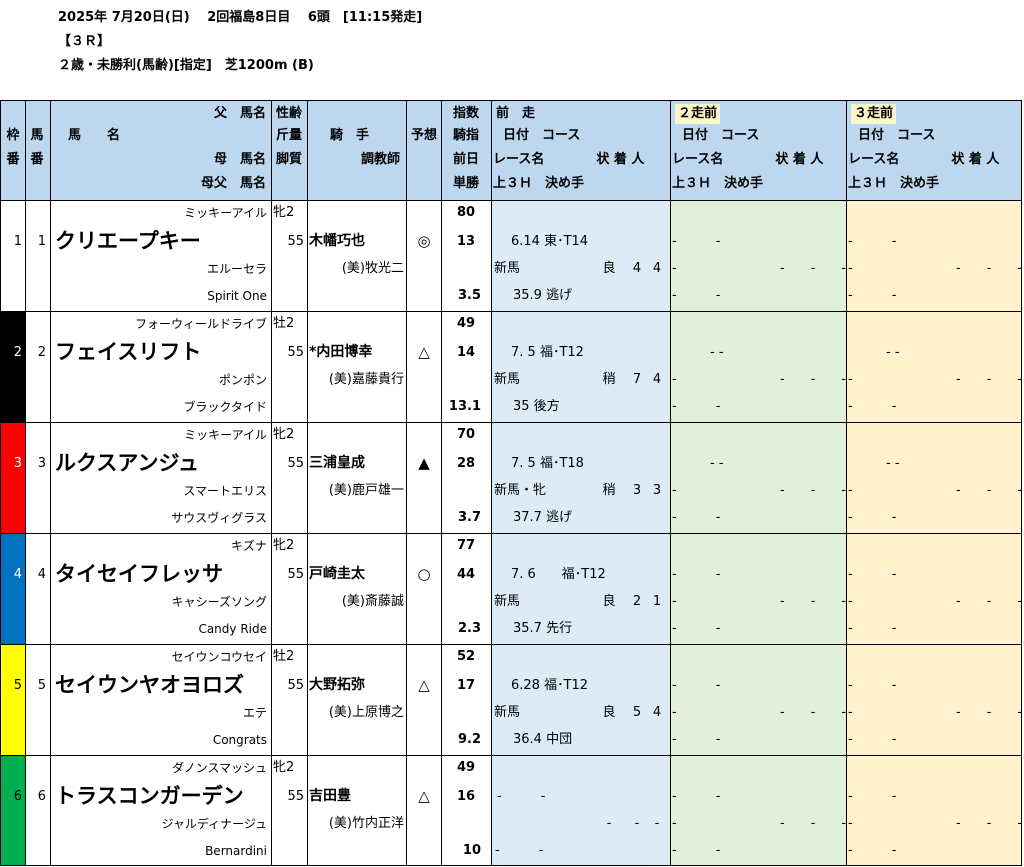 The image size is (1024, 867). What do you see at coordinates (128, 241) in the screenshot?
I see `horse-name: クリエープキー` at bounding box center [128, 241].